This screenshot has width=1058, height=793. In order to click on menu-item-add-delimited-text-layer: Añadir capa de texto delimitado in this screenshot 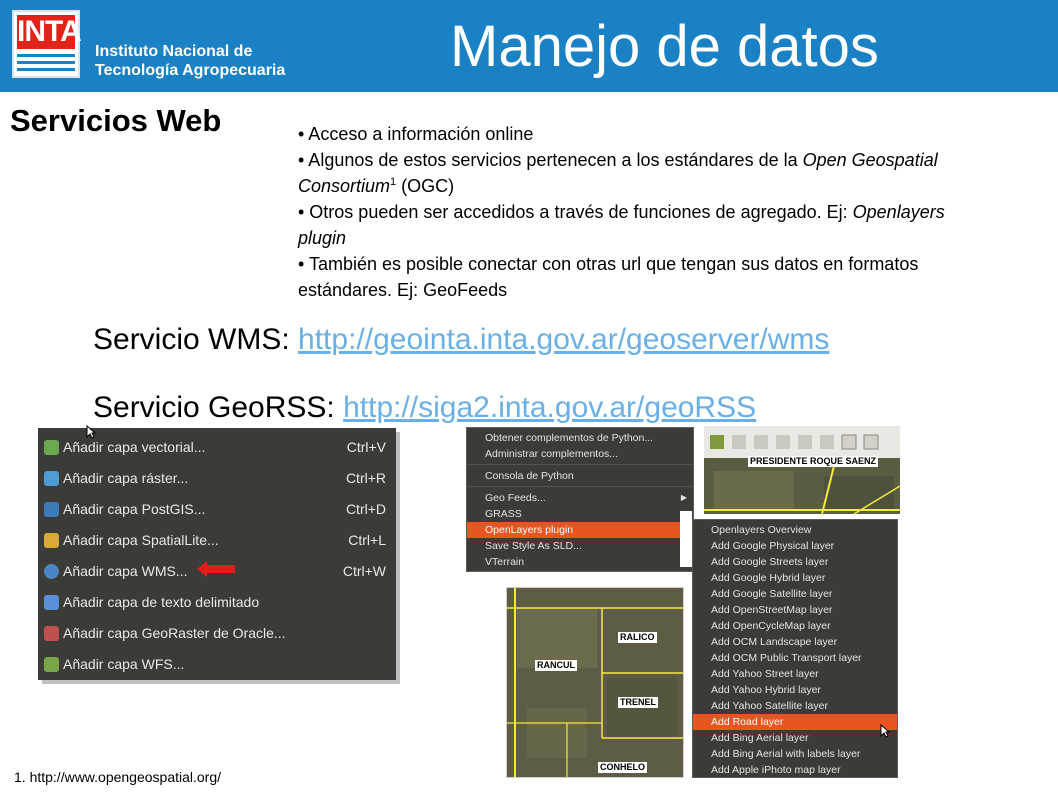, I will do `click(217, 602)`.